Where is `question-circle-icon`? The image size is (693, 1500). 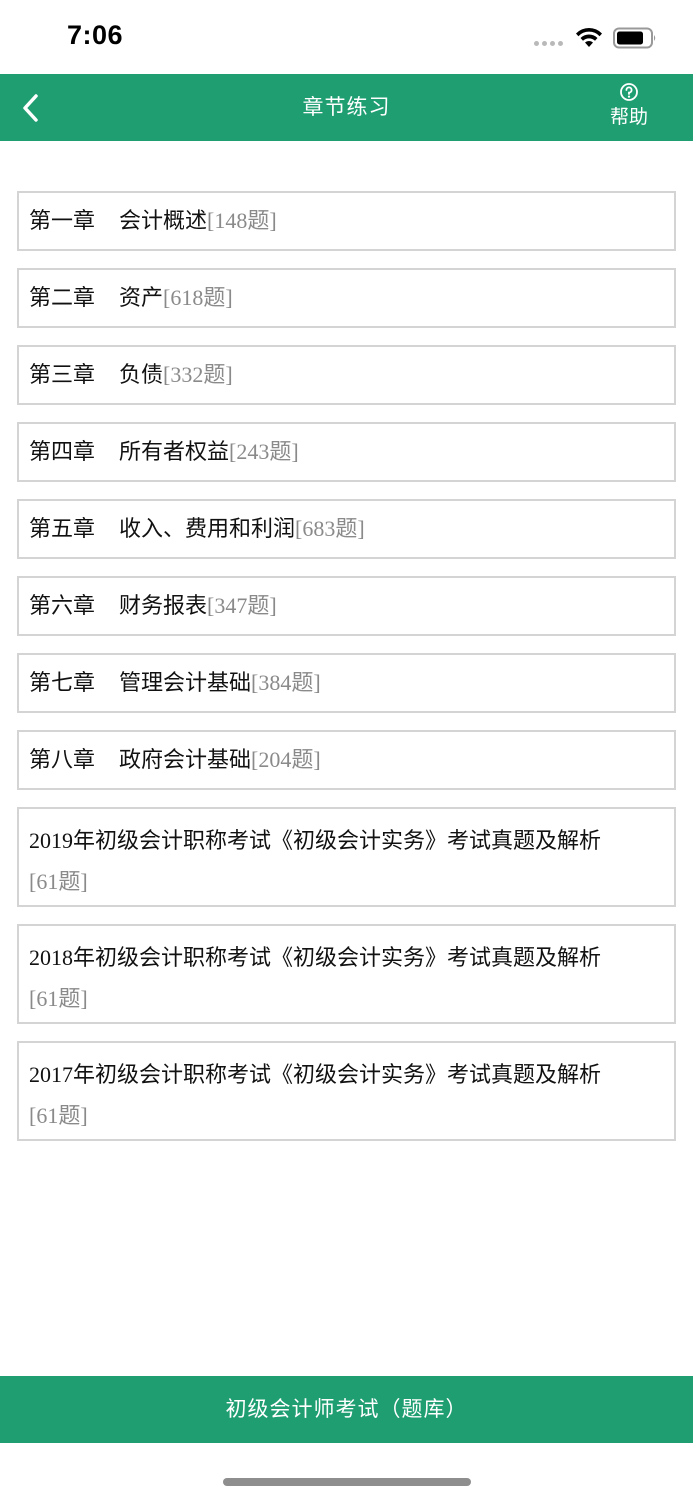 question-circle-icon is located at coordinates (629, 92).